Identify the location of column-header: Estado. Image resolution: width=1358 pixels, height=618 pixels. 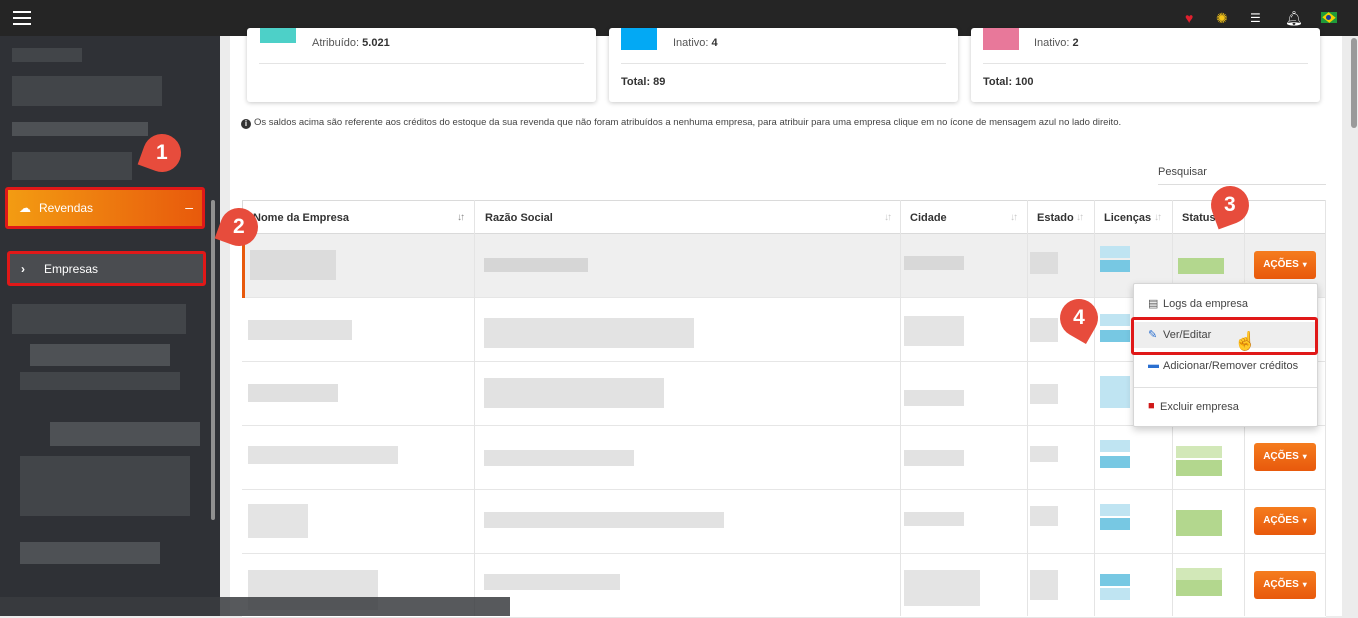
(1055, 218).